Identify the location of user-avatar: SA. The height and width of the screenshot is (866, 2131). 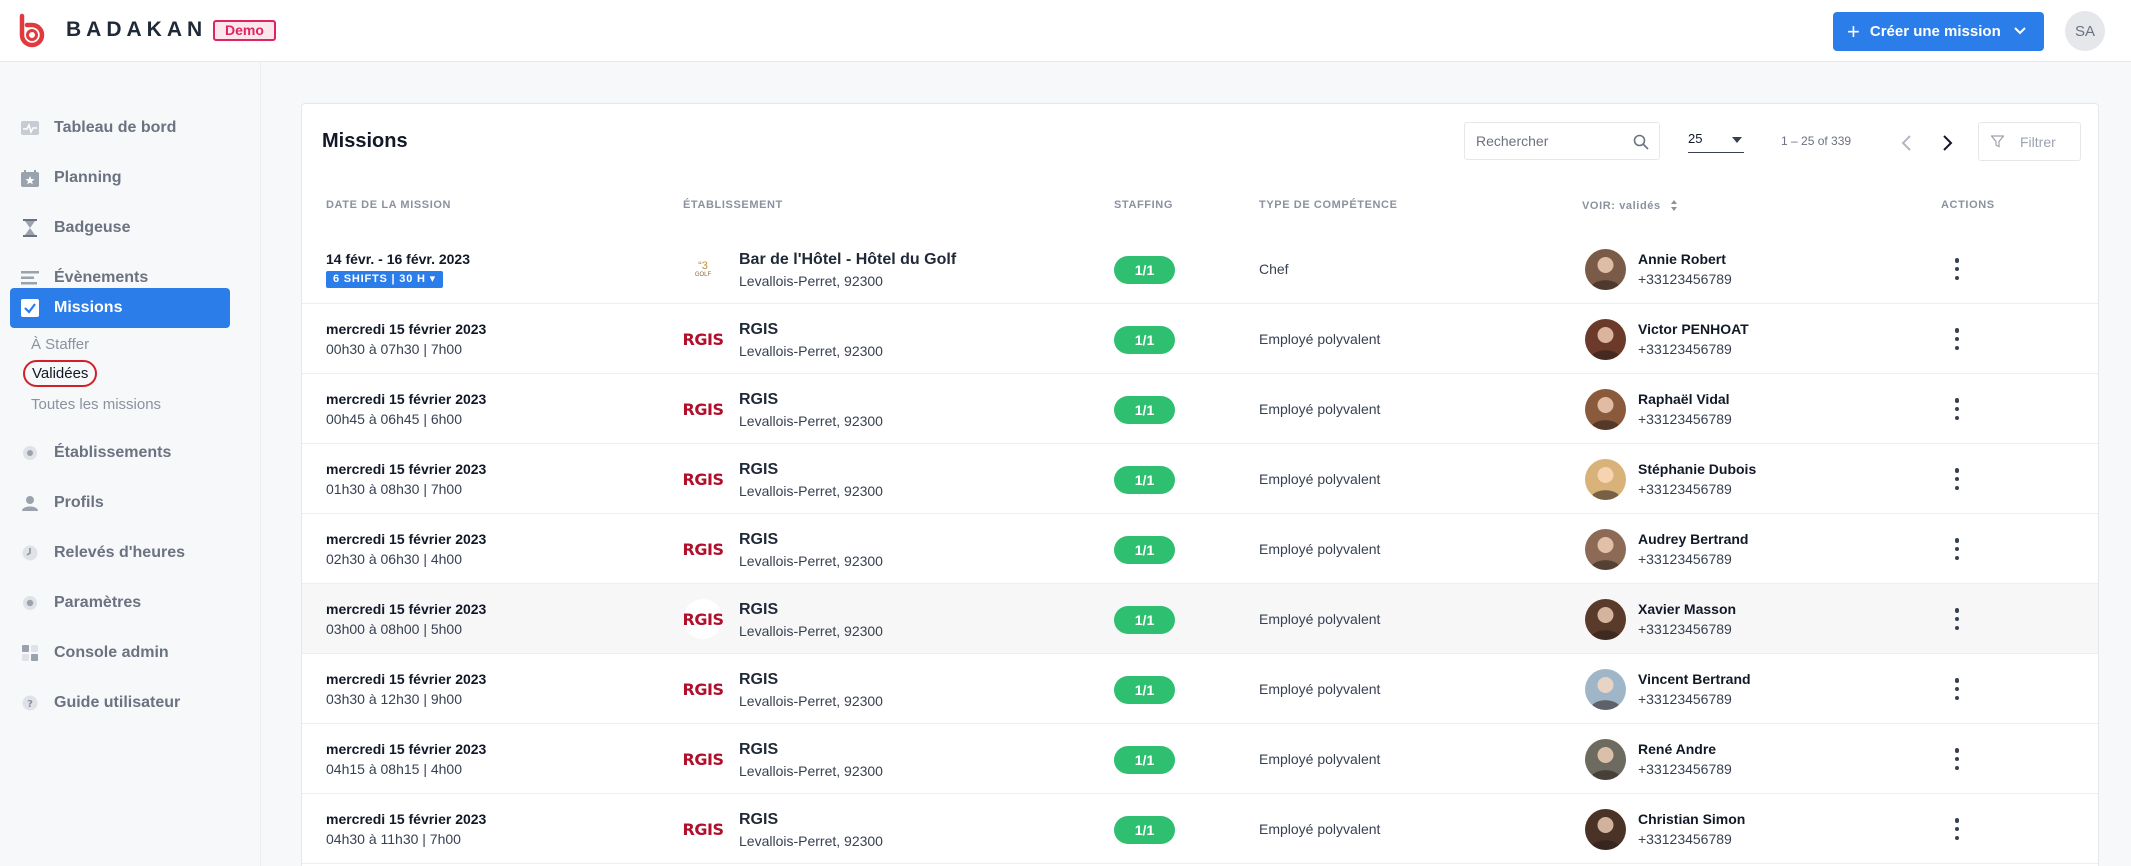
(2085, 31).